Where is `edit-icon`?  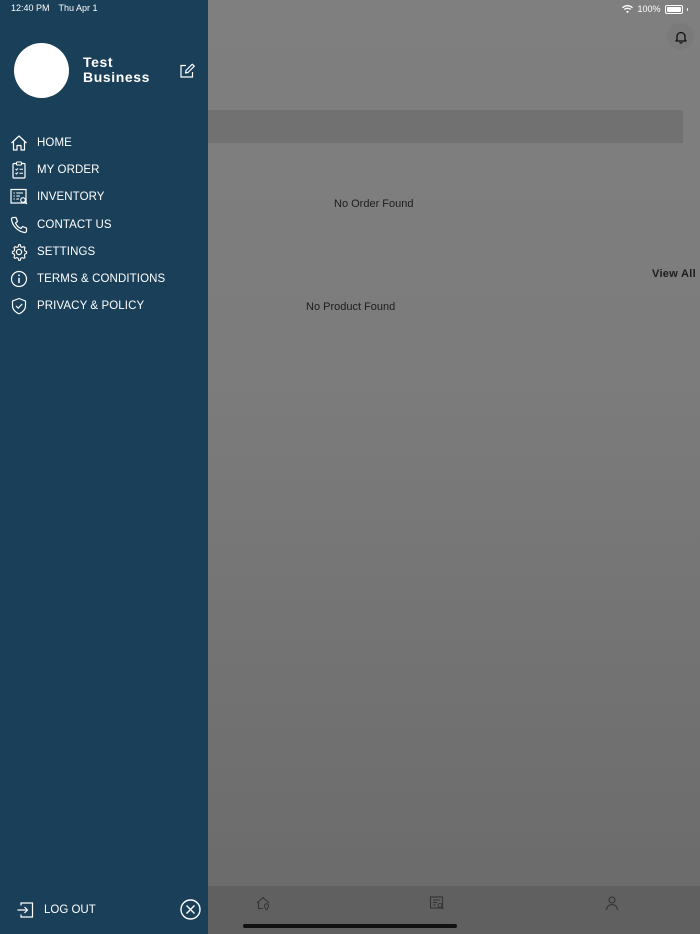
edit-icon is located at coordinates (187, 71).